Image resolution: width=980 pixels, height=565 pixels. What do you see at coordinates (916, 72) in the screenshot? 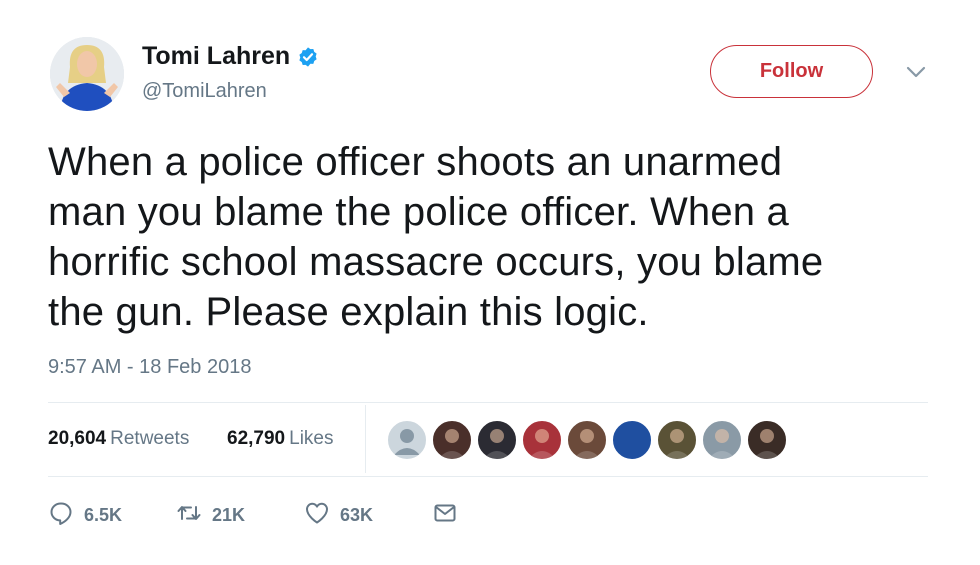
I see `chevron-down-icon` at bounding box center [916, 72].